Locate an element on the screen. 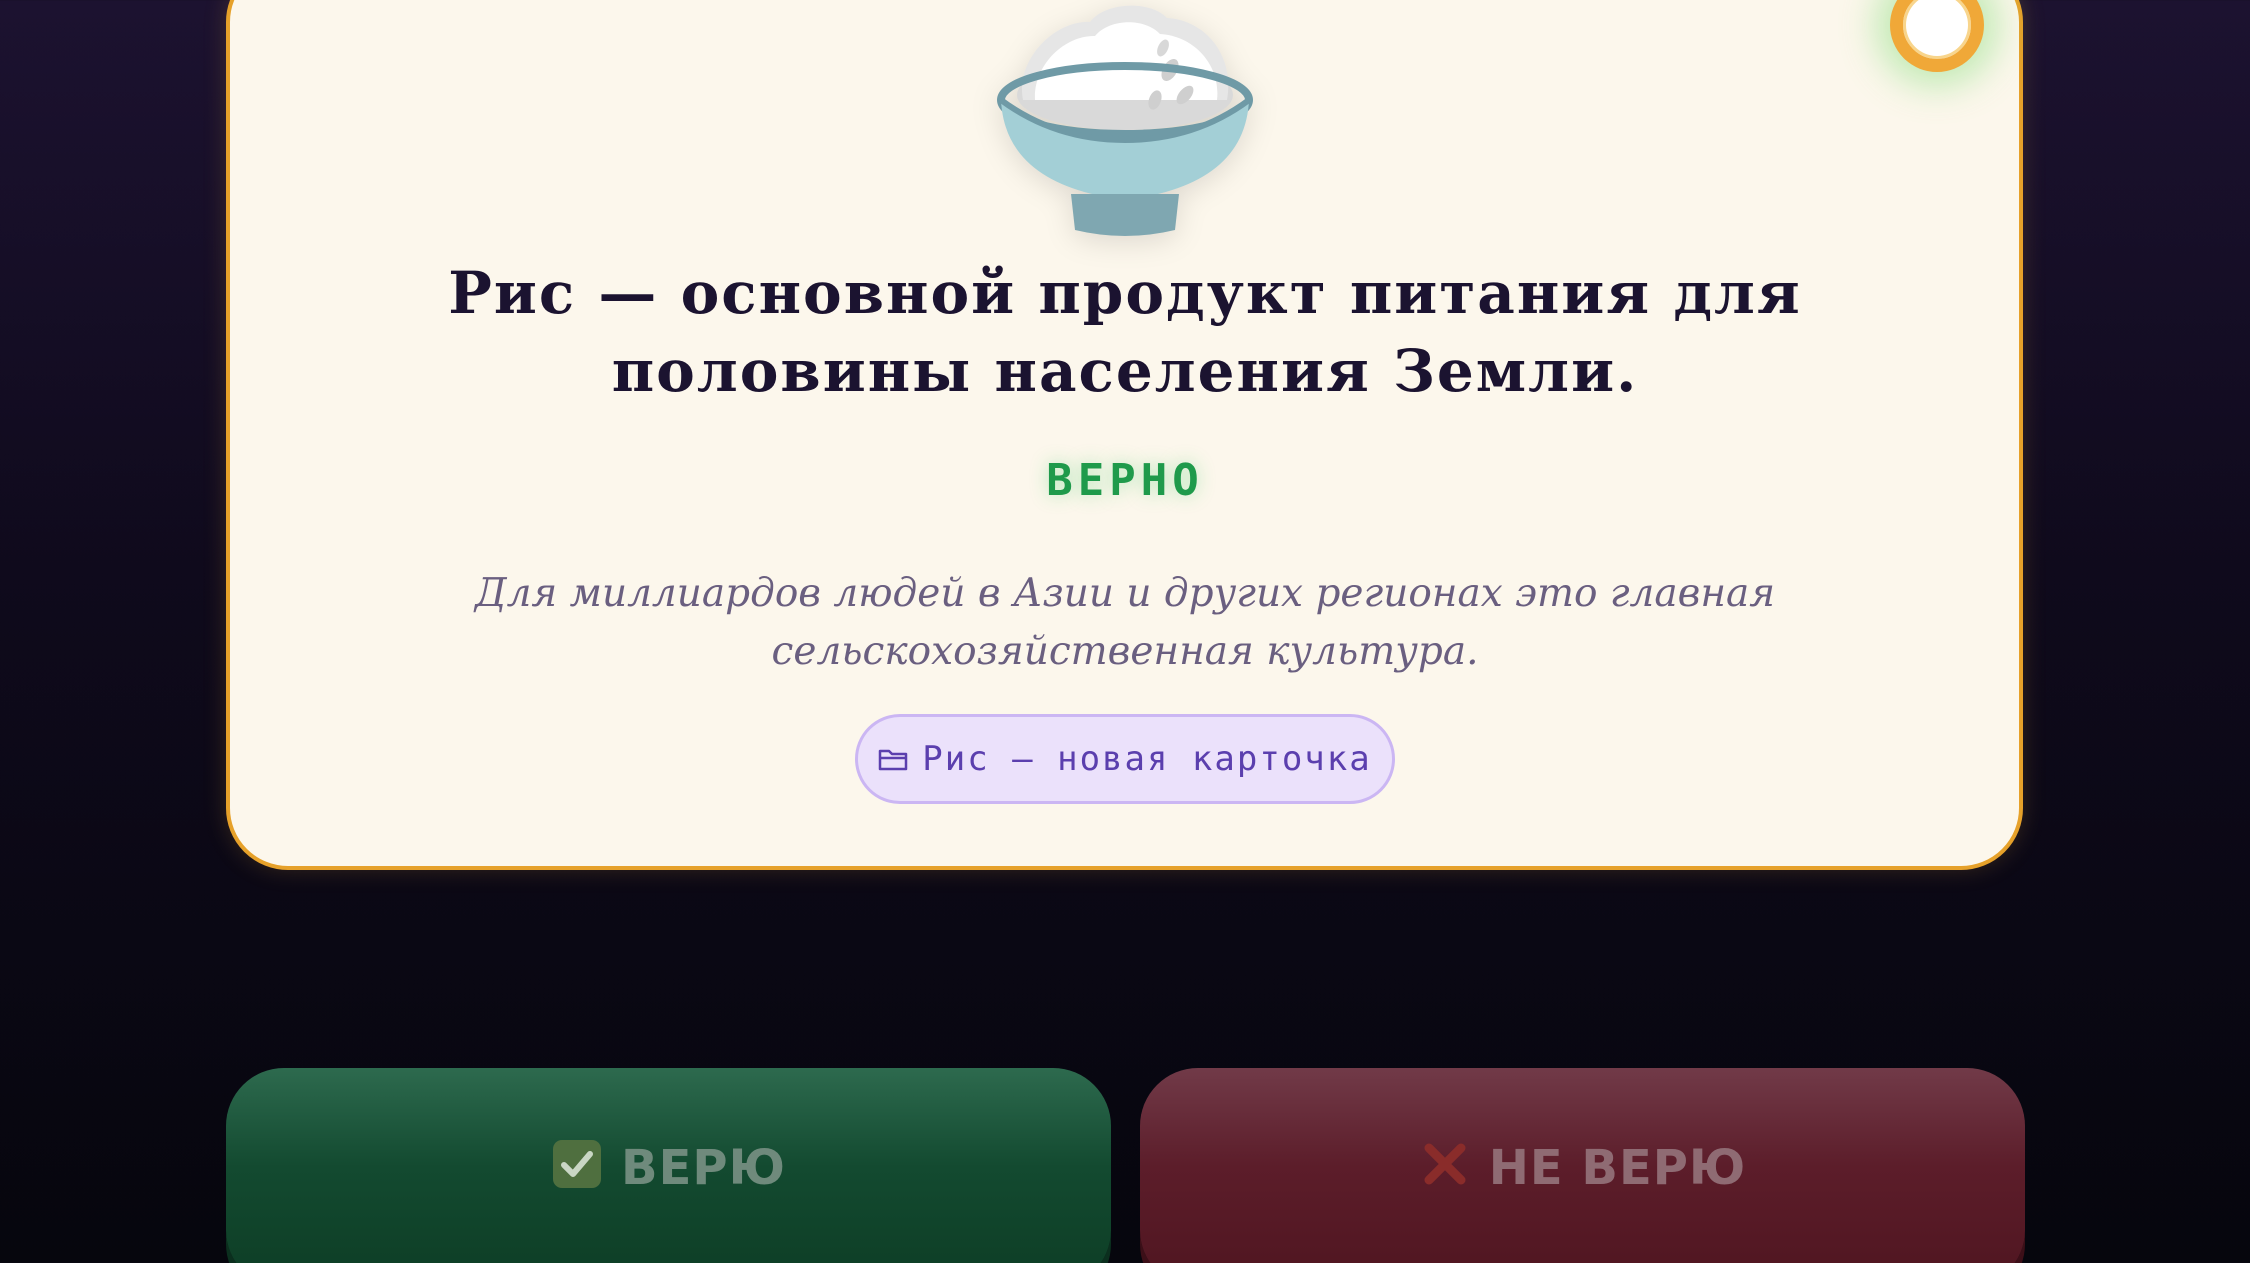 The height and width of the screenshot is (1263, 2250). new-card-button: Рис – новая карточка is located at coordinates (1125, 759).